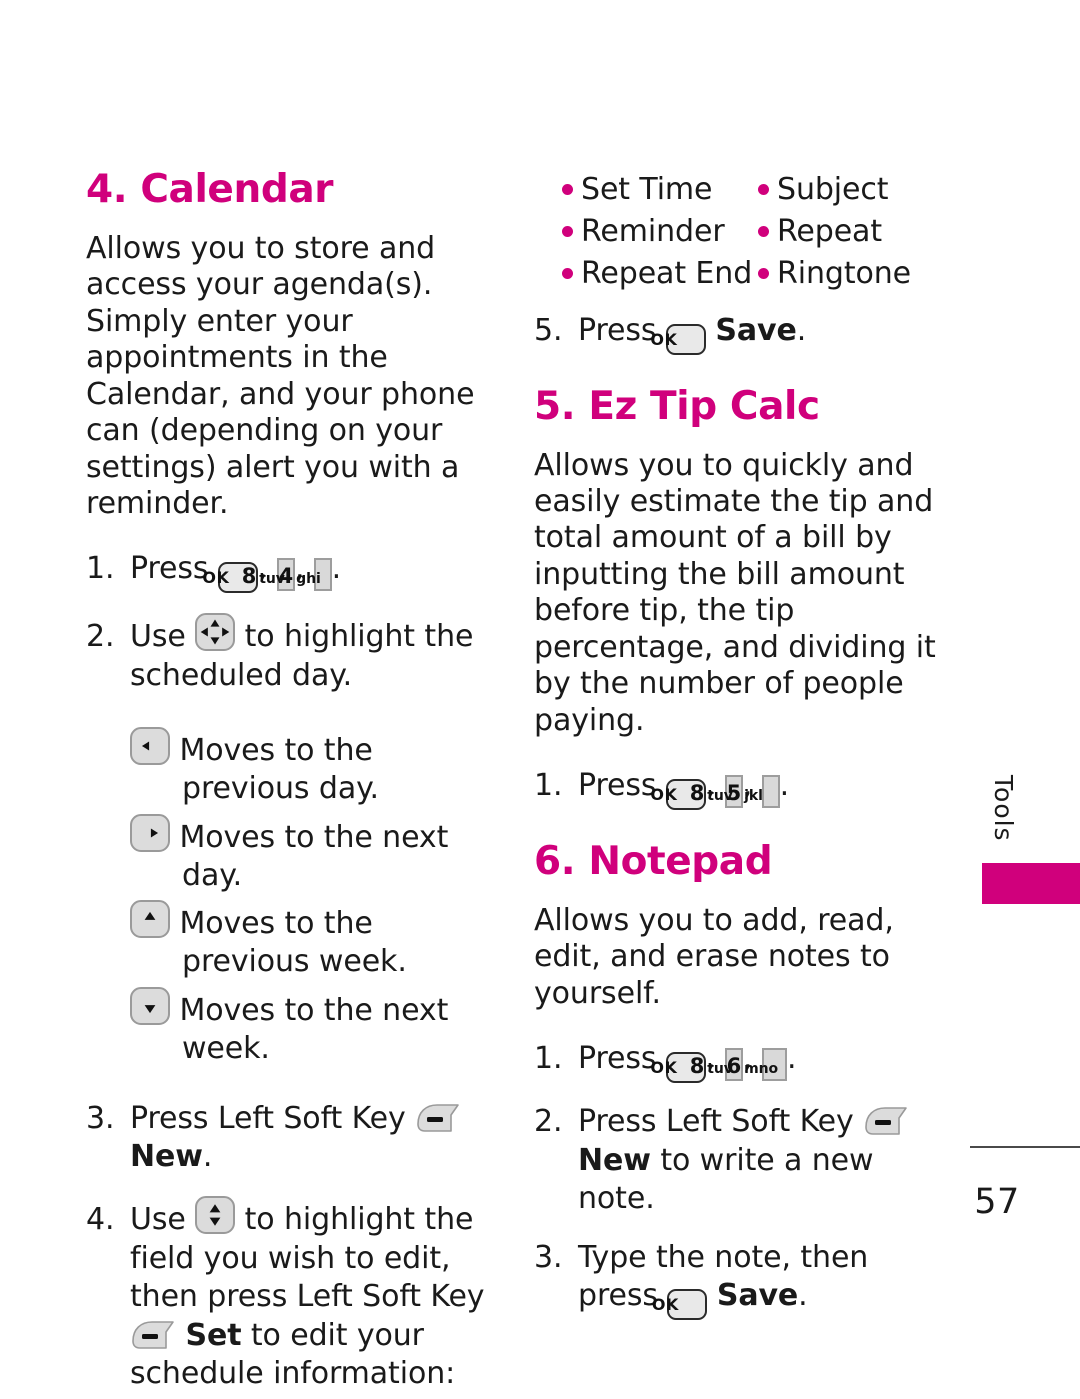 This screenshot has height=1399, width=1080. I want to click on nav-help-text: Moves to the next day., so click(314, 856).